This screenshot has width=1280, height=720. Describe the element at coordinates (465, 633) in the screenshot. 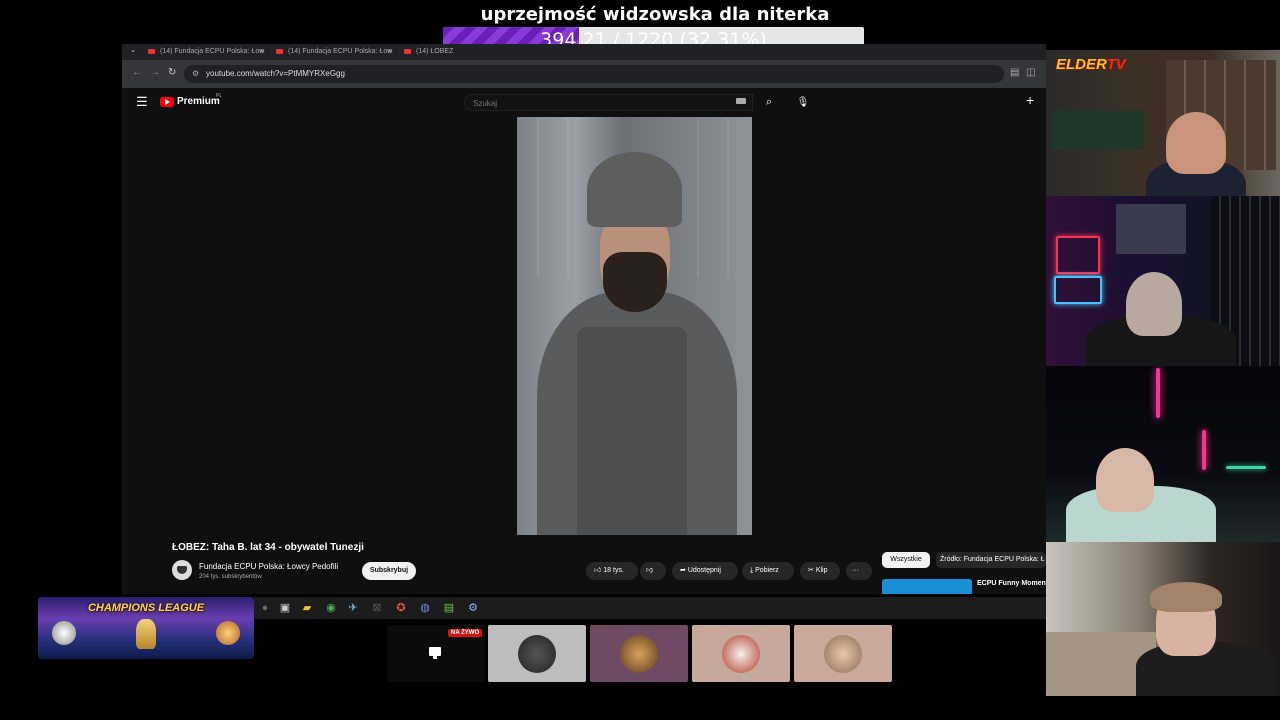

I see `live-badge: NA ŻYWO` at that location.